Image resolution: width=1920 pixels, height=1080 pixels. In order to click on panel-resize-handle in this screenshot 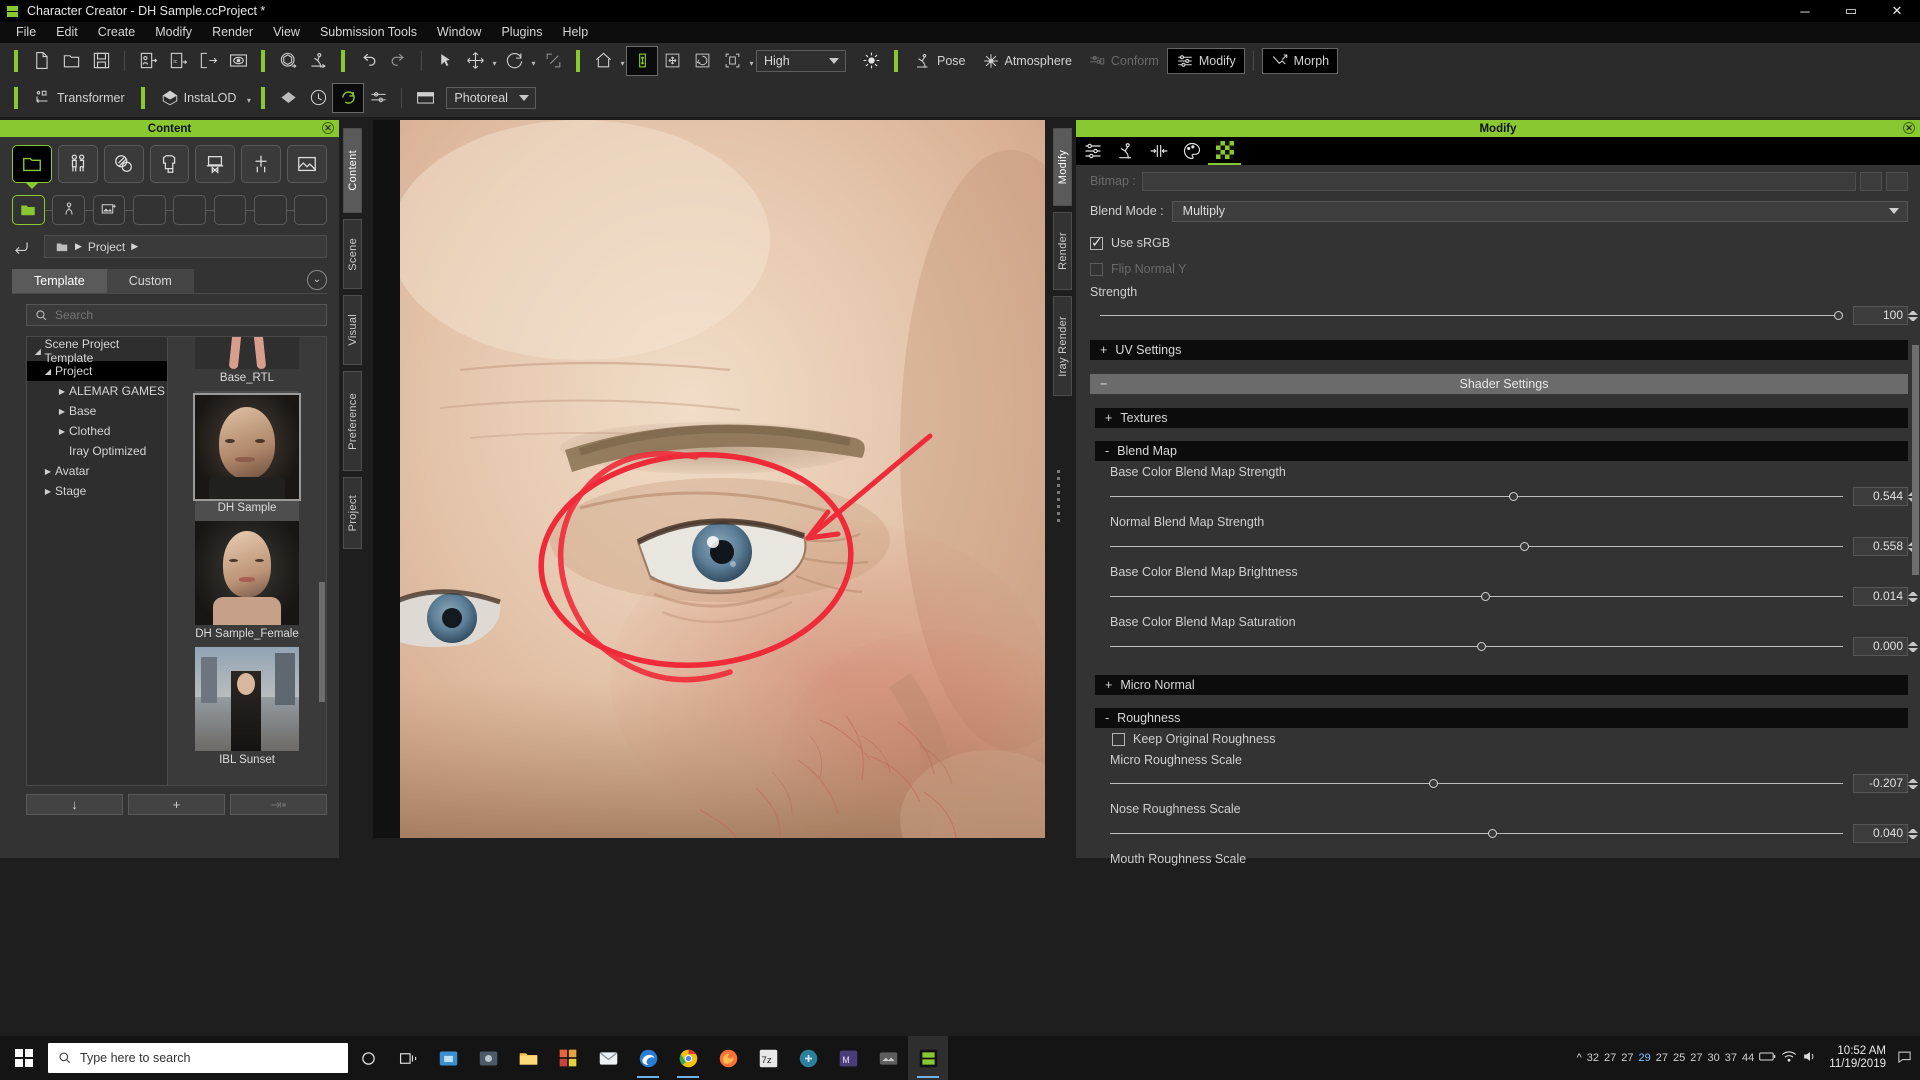, I will do `click(1058, 498)`.